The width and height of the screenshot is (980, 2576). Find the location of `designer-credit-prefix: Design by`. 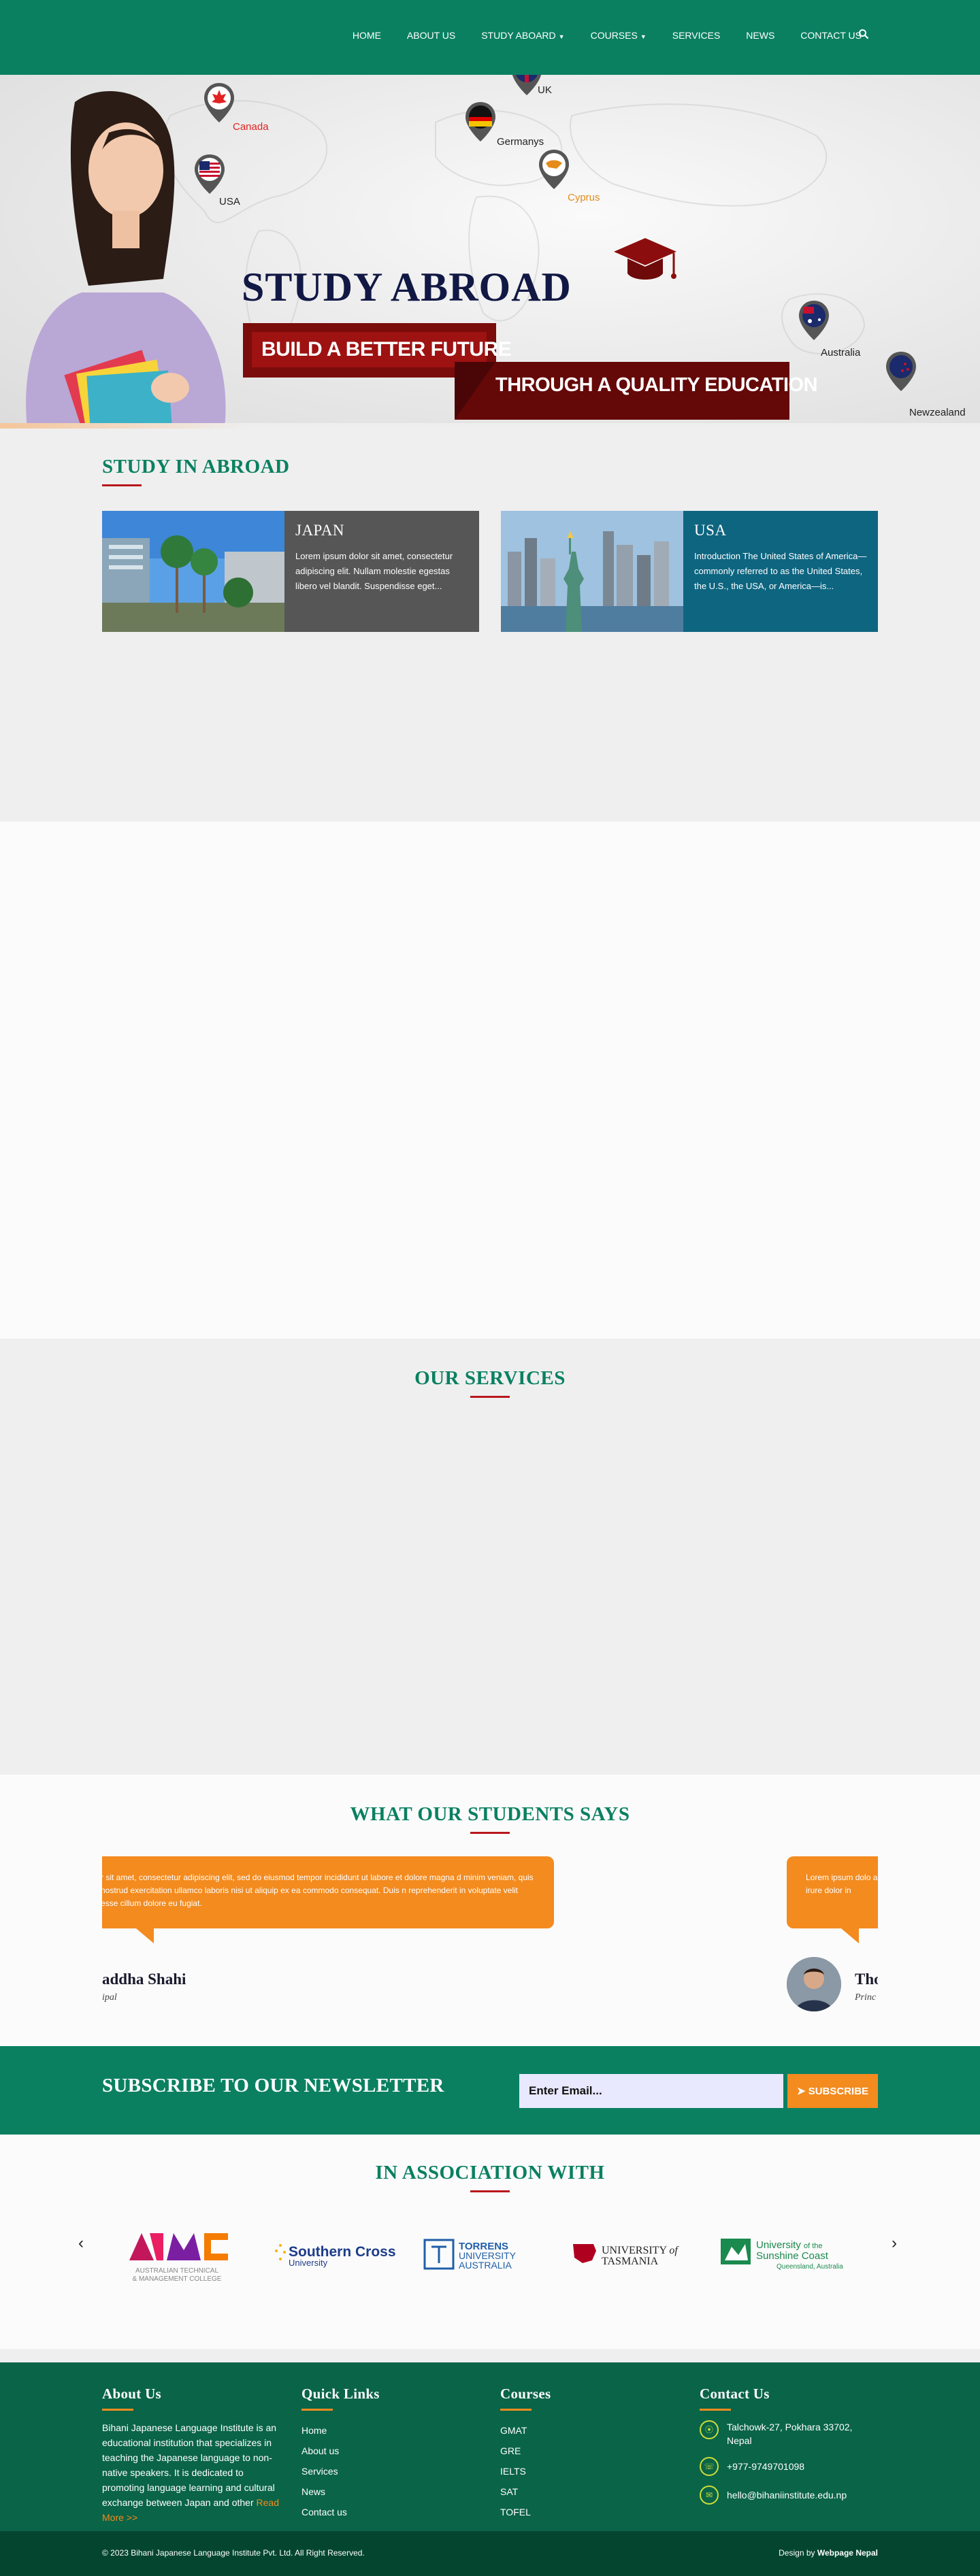

designer-credit-prefix: Design by is located at coordinates (797, 2553).